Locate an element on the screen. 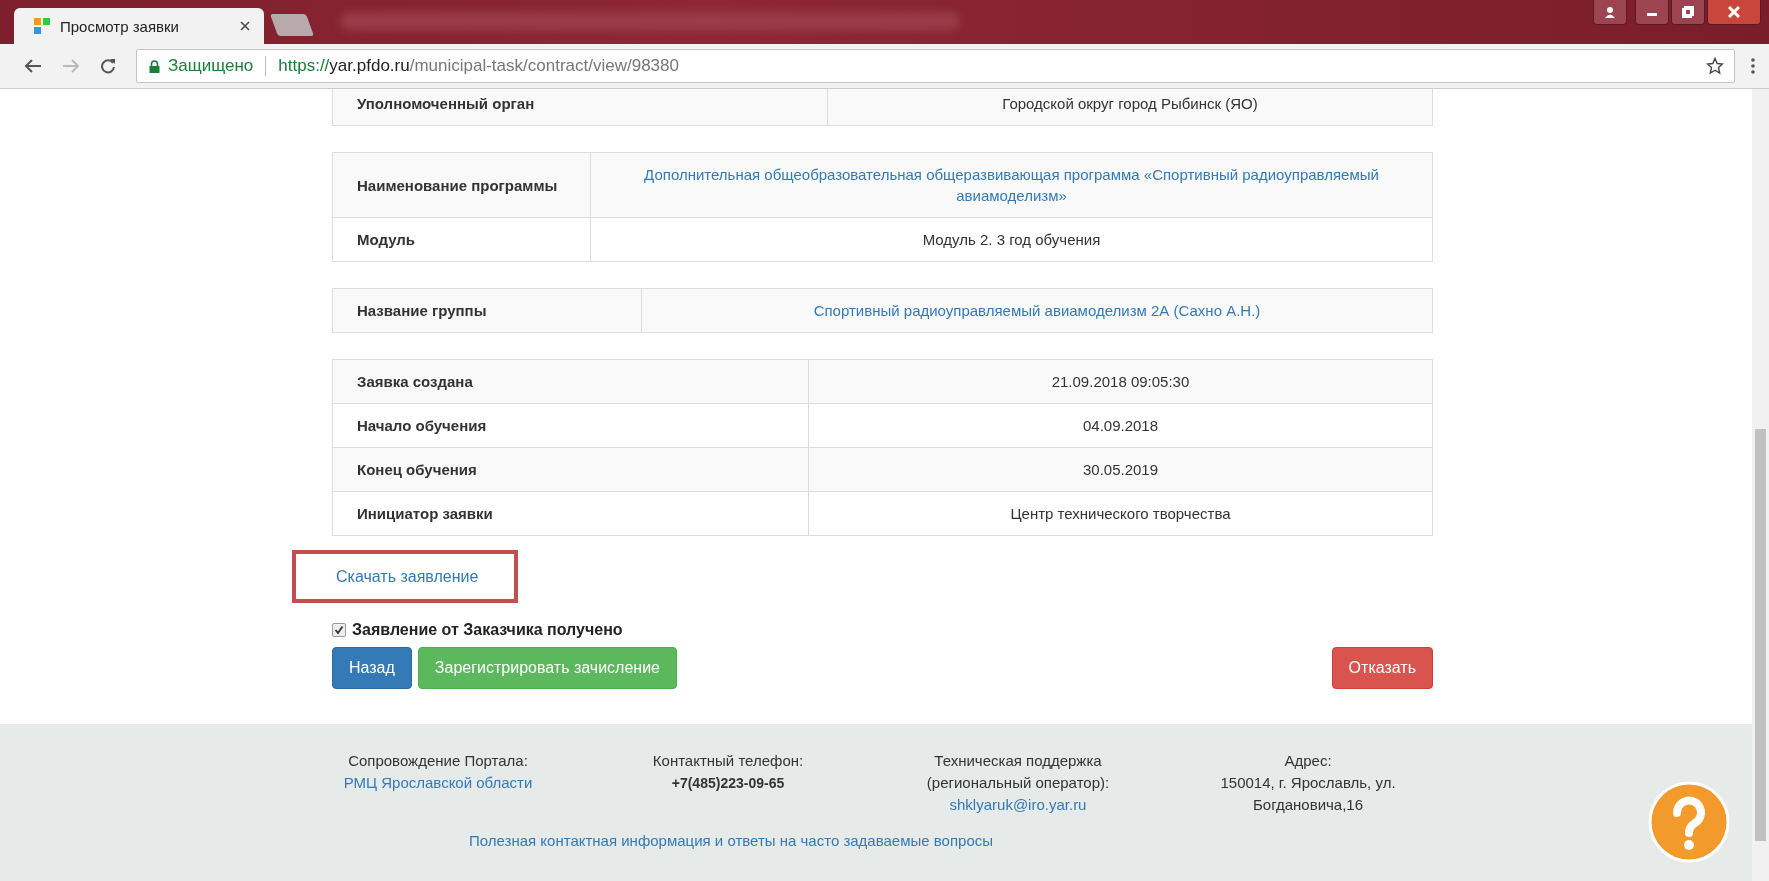  profile-button is located at coordinates (1610, 12).